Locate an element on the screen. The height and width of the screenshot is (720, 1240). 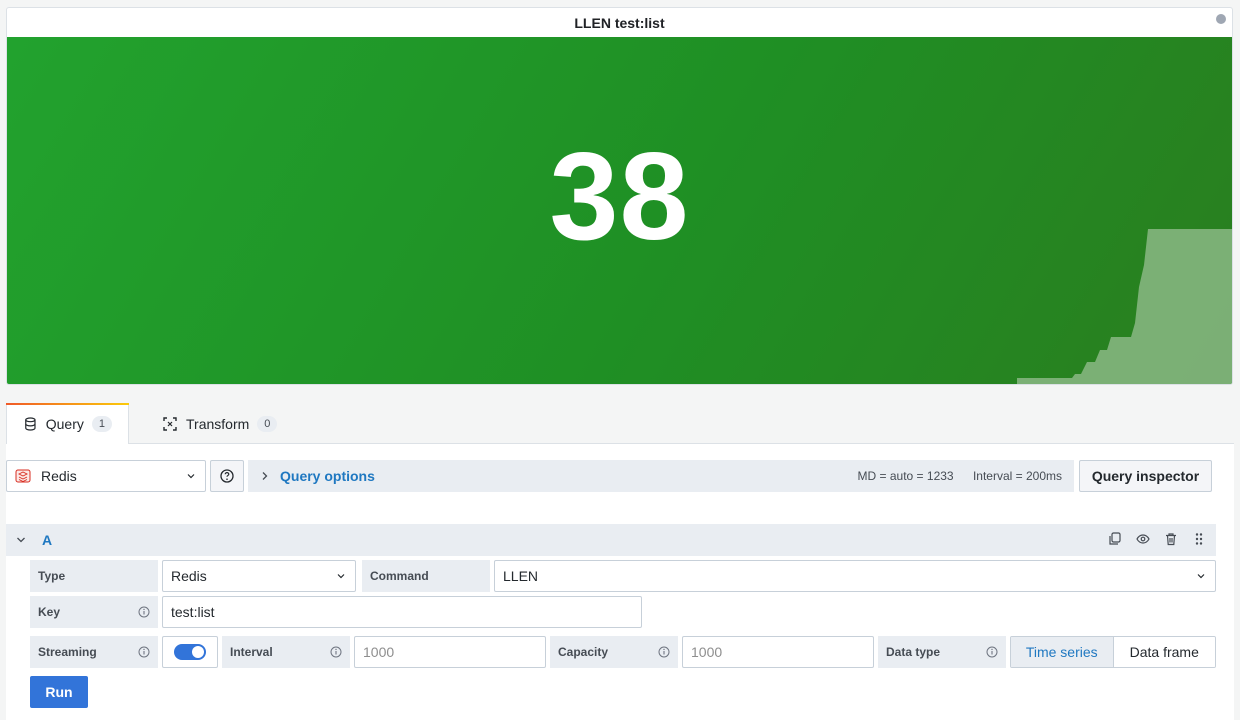
redis-icon is located at coordinates (23, 476).